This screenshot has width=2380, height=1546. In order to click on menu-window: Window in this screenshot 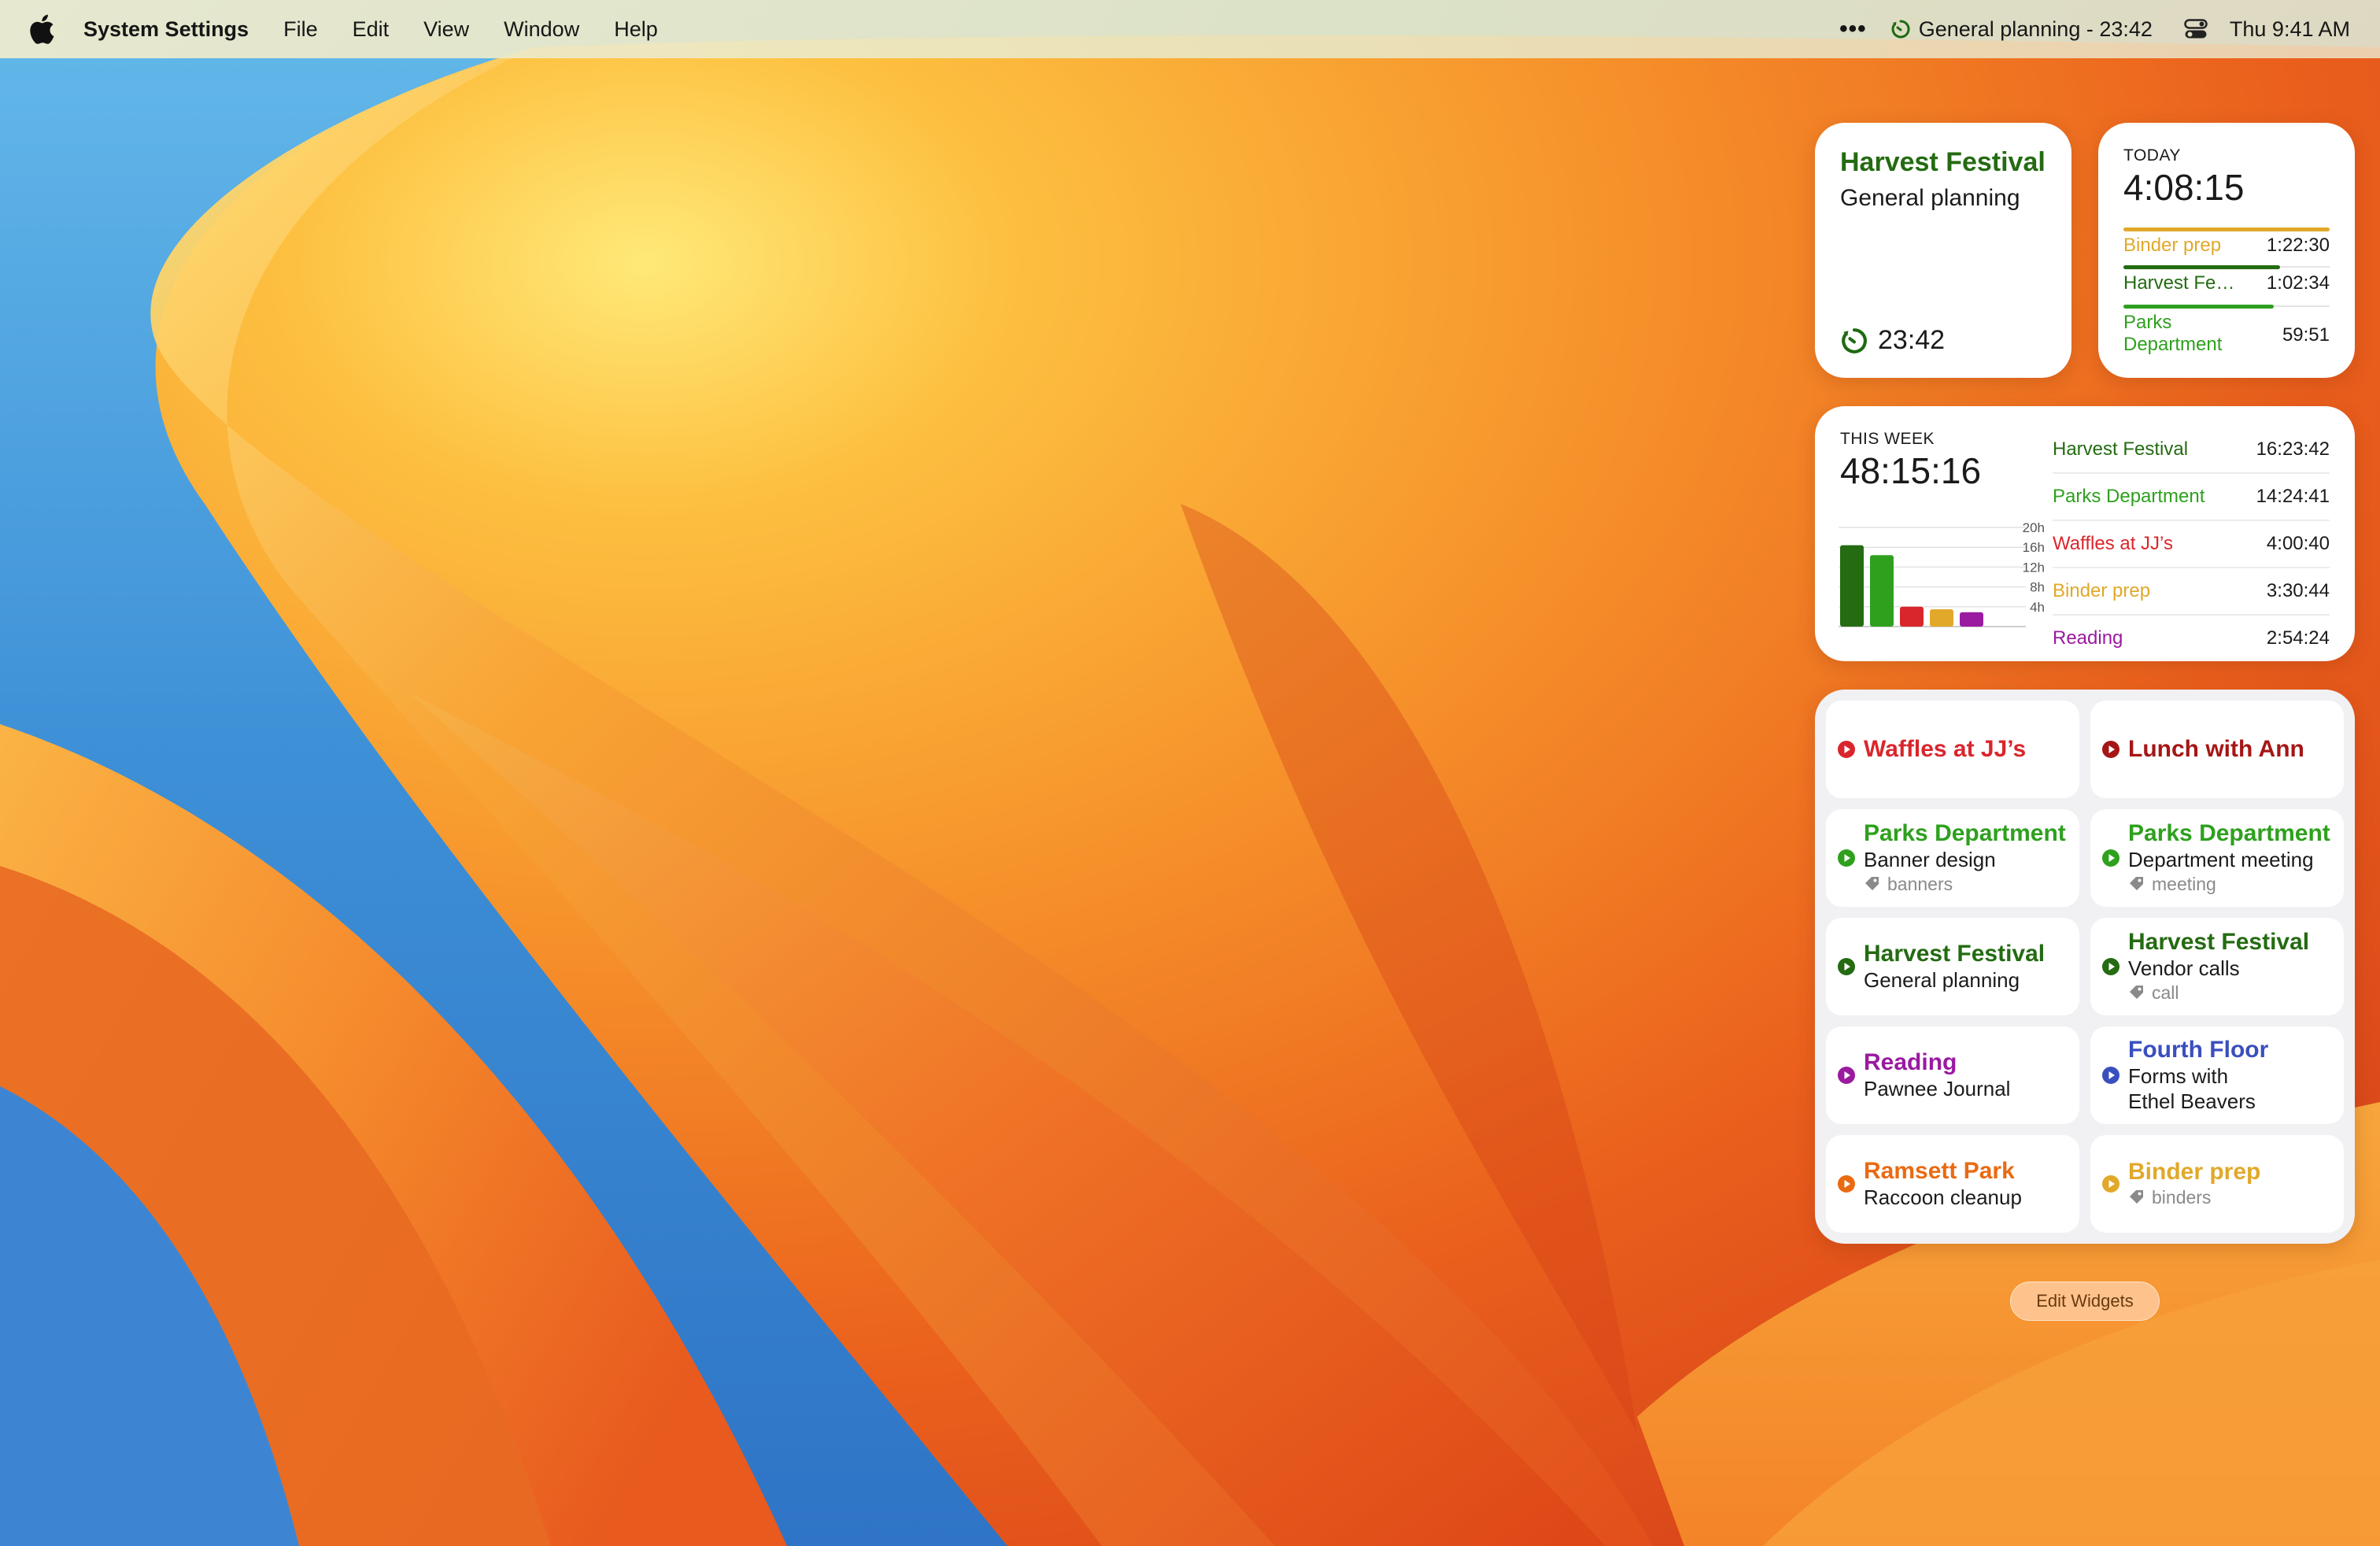, I will do `click(541, 29)`.